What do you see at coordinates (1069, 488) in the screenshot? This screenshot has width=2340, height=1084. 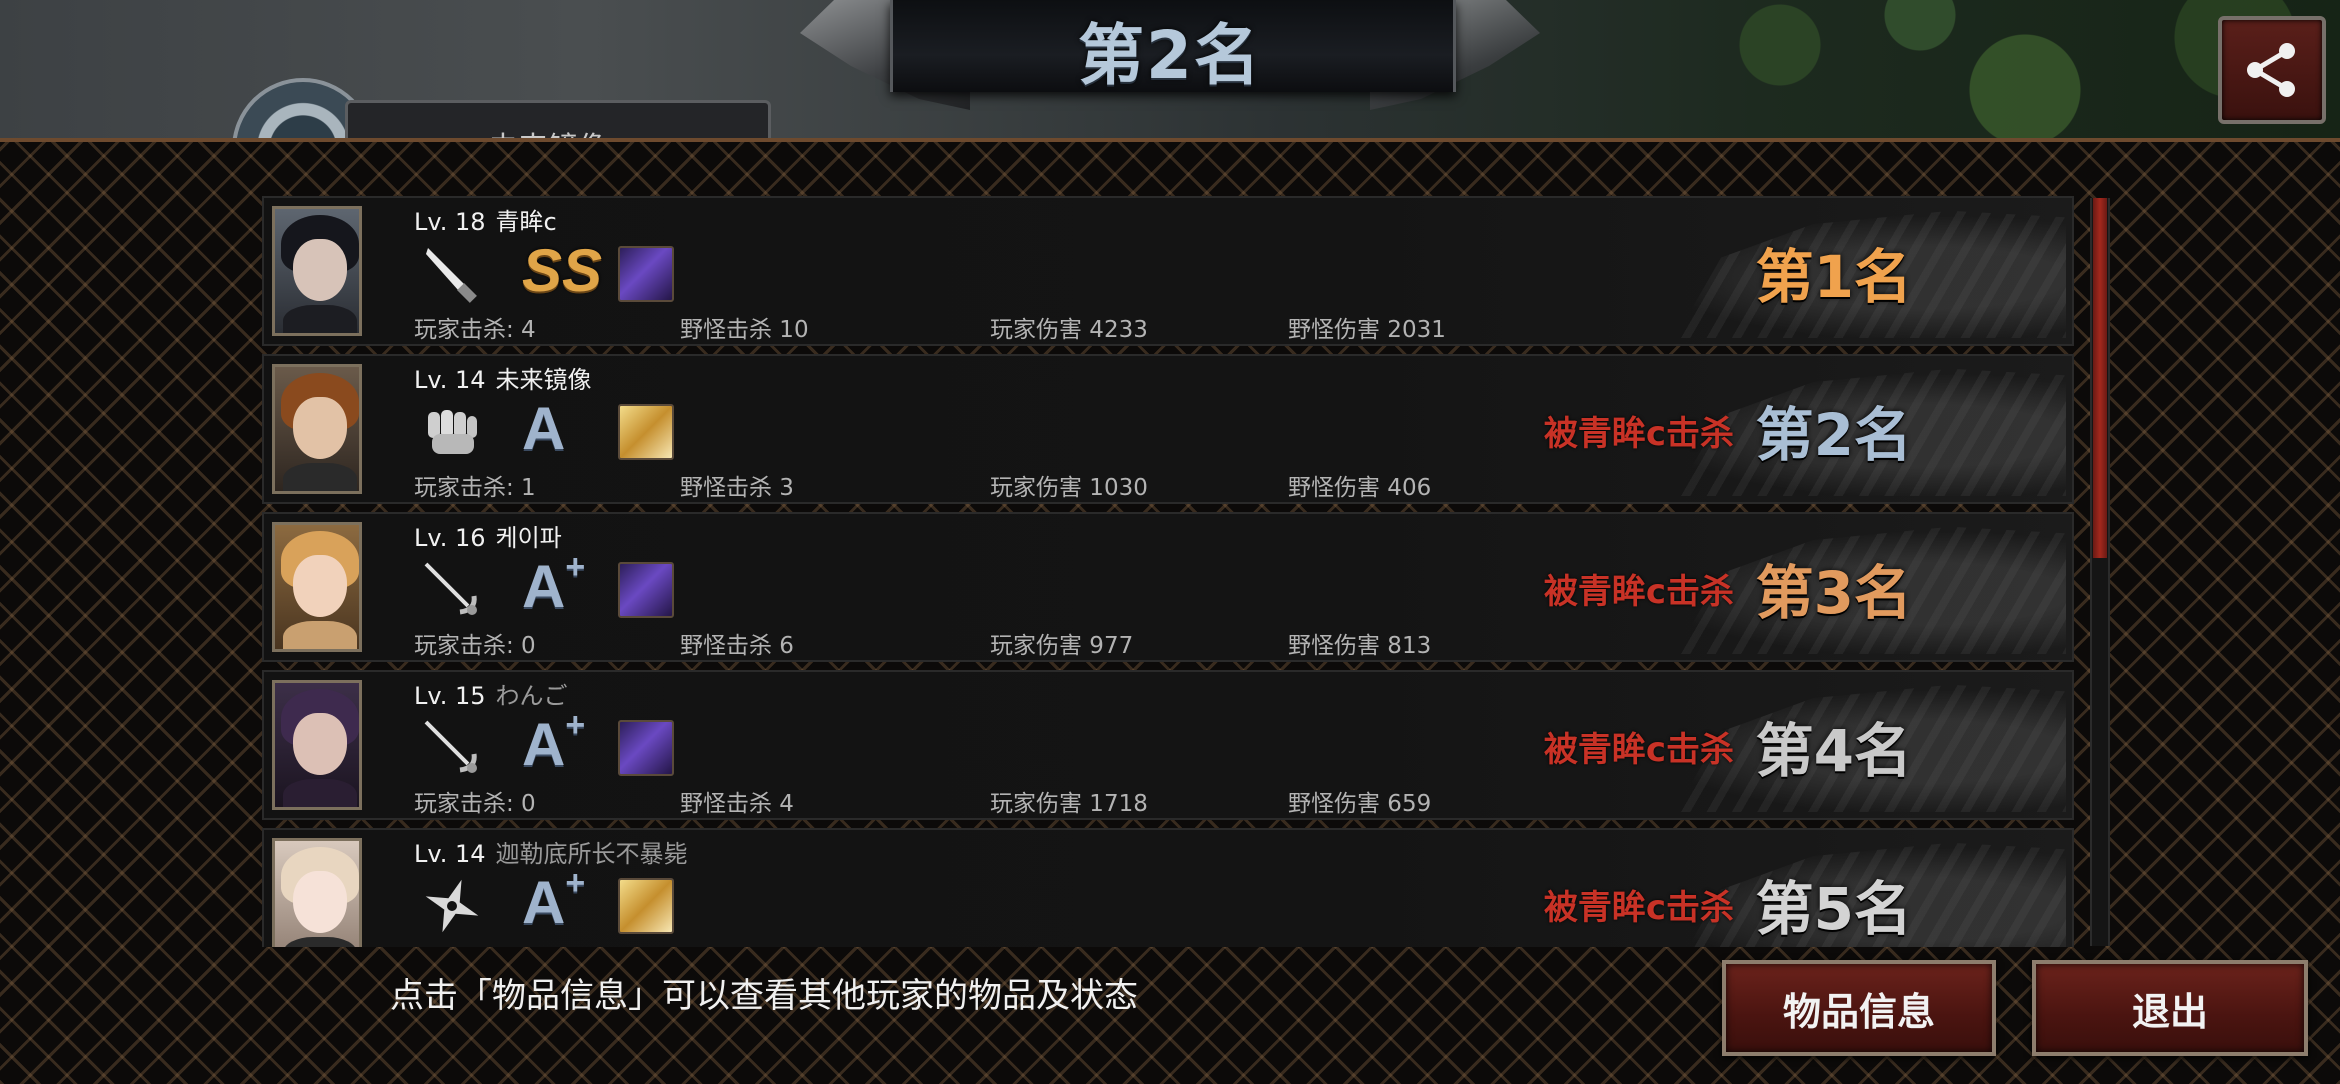 I see `player-damage: 玩家伤害 1030` at bounding box center [1069, 488].